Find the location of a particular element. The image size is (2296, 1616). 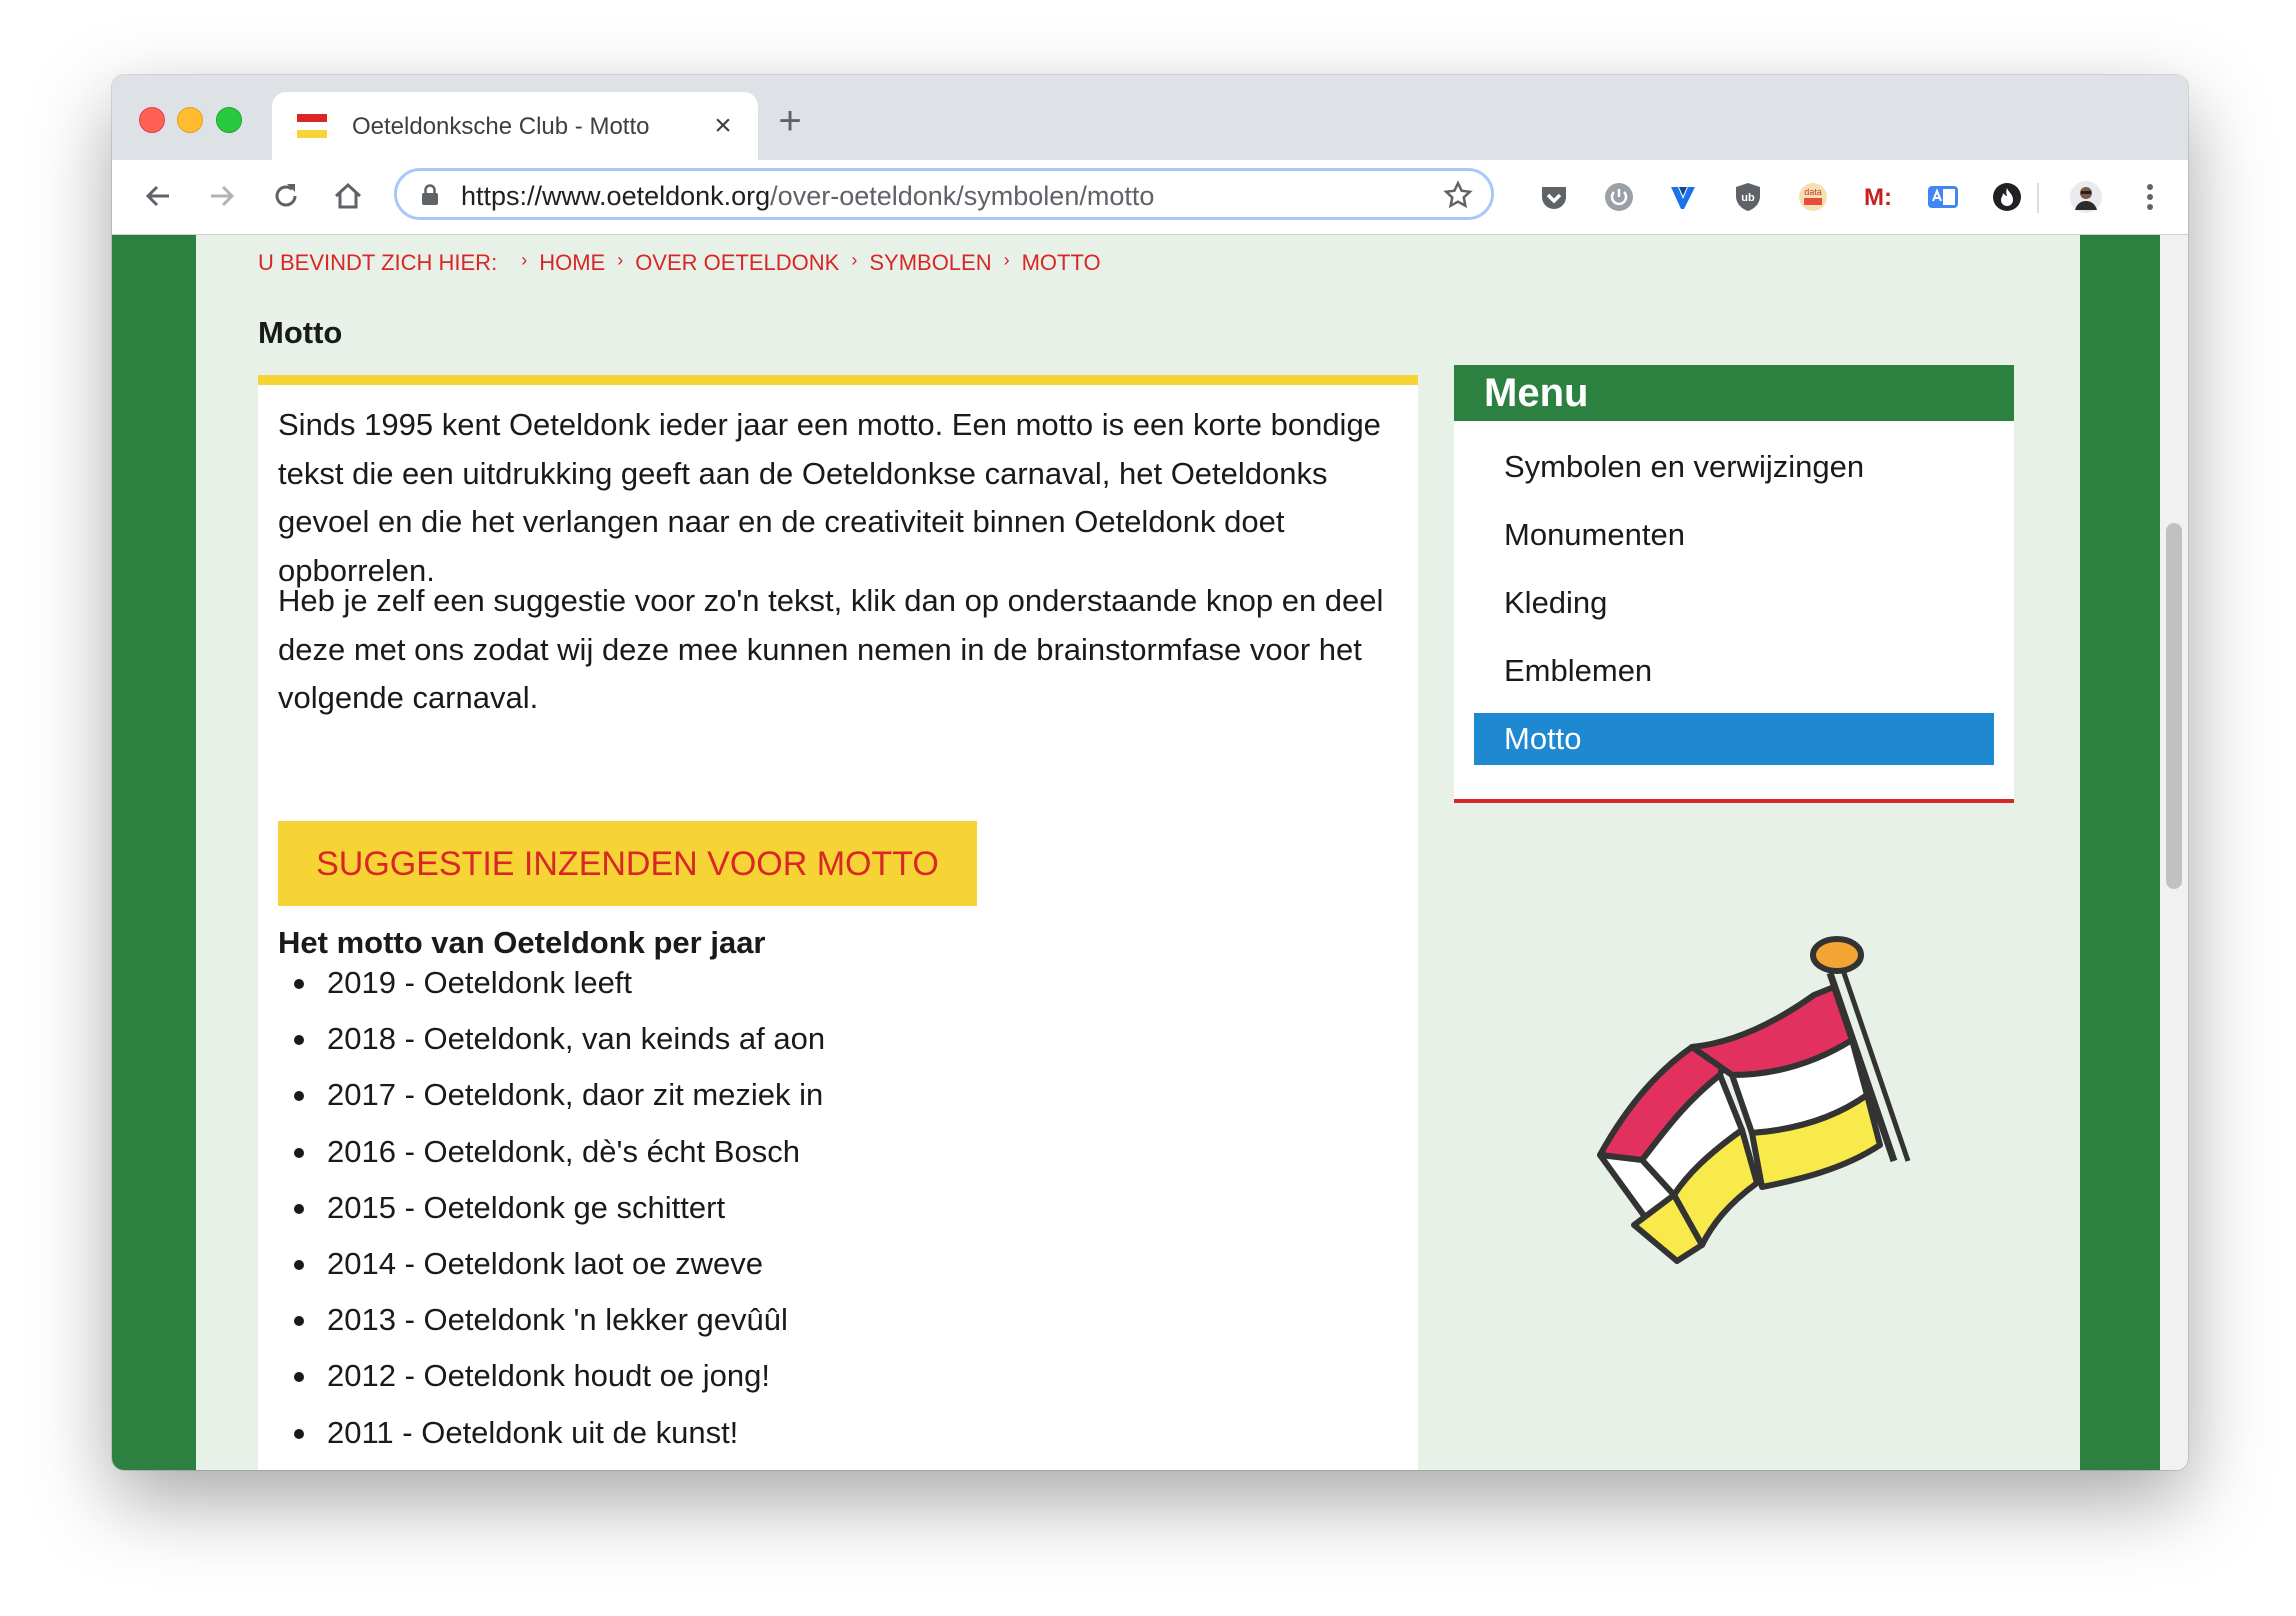

ublock-label: ub is located at coordinates (1748, 198).